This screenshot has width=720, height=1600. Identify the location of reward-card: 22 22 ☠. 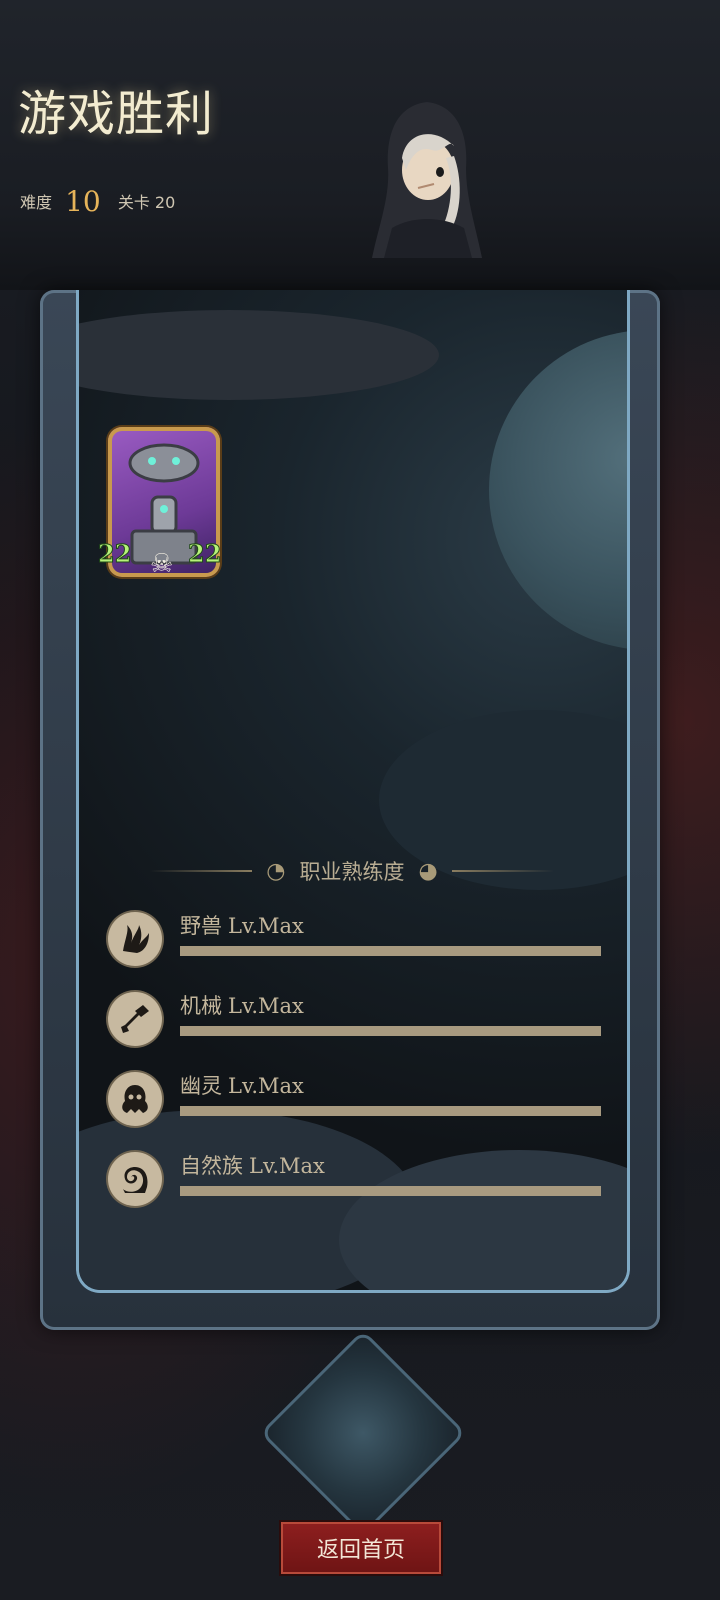
(163, 509).